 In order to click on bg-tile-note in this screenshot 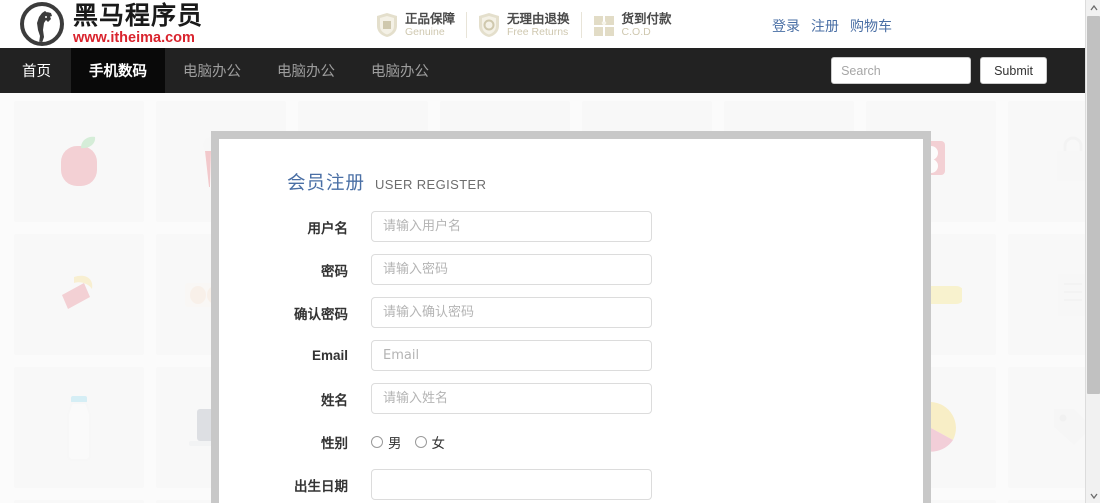, I will do `click(1046, 294)`.